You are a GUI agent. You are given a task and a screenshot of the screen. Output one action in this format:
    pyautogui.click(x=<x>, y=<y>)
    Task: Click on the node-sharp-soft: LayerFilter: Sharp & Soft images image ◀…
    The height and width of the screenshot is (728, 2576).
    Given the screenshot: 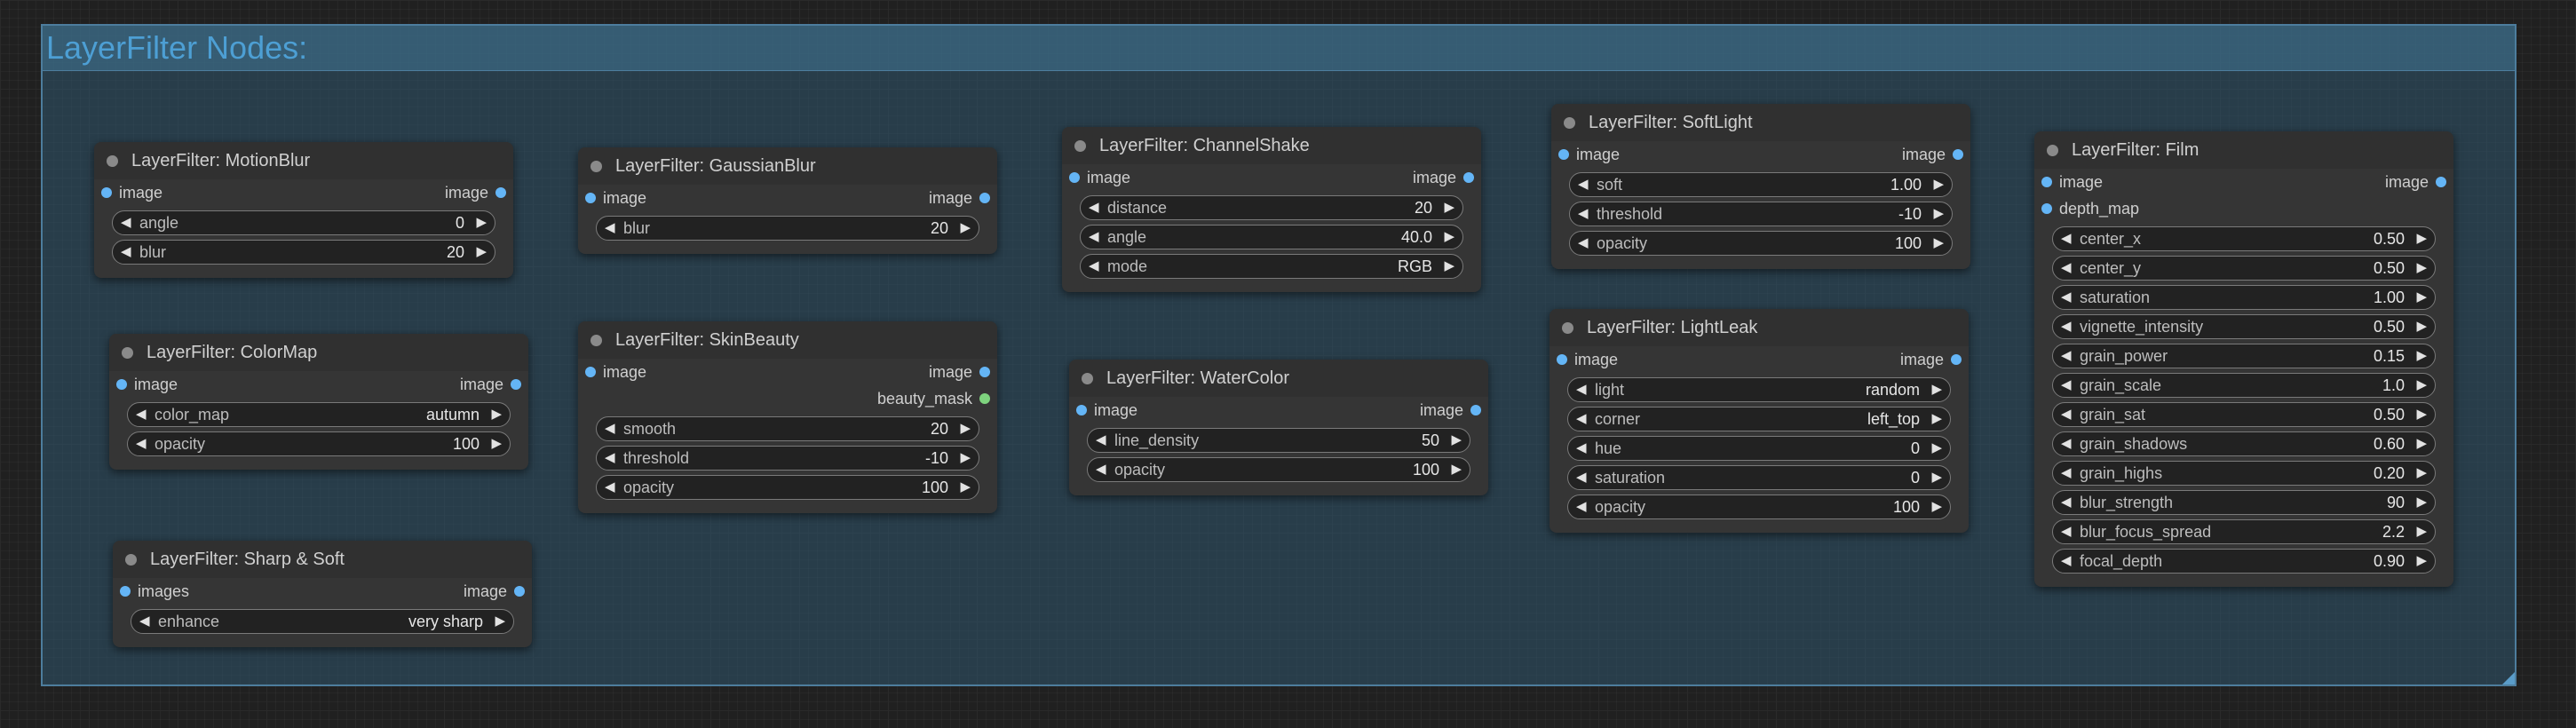 What is the action you would take?
    pyautogui.click(x=323, y=594)
    